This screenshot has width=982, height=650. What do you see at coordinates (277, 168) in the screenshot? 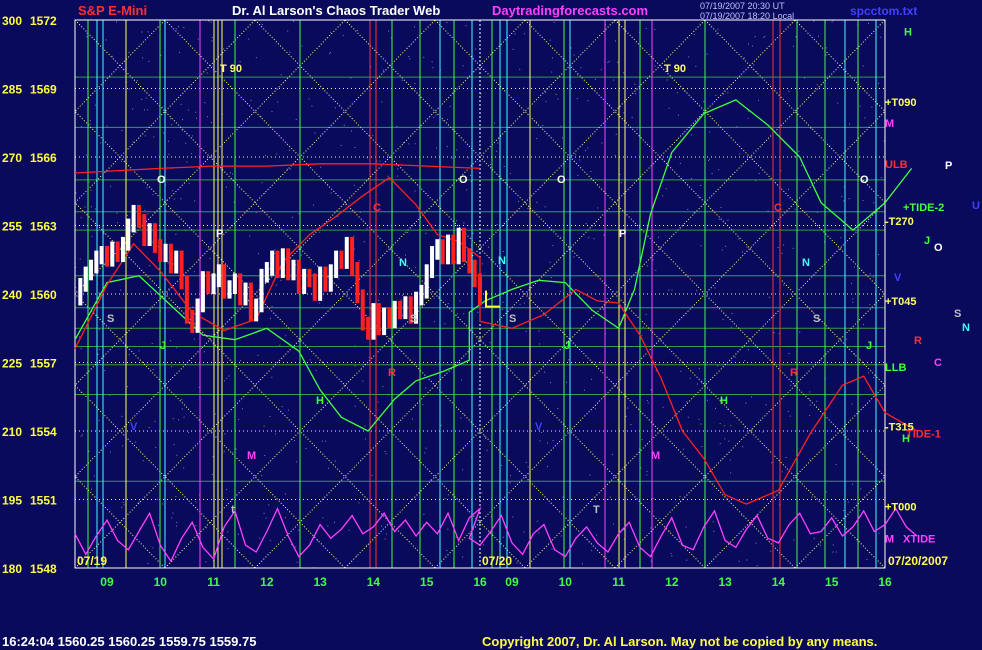
I see `upper-band-line` at bounding box center [277, 168].